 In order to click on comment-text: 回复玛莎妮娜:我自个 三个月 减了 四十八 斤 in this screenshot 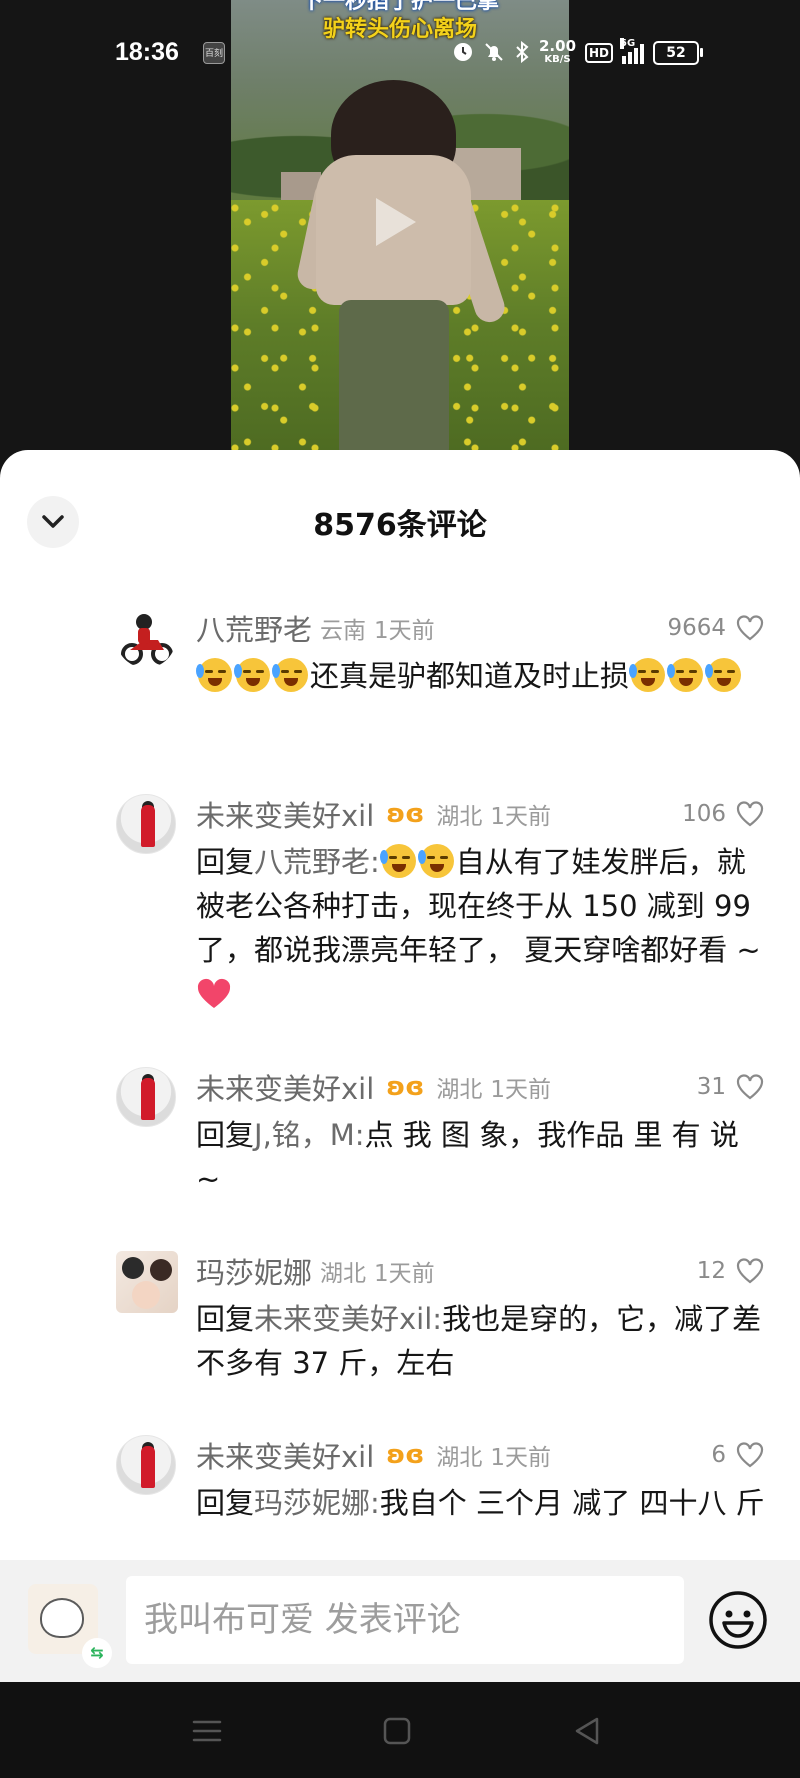, I will do `click(481, 1503)`.